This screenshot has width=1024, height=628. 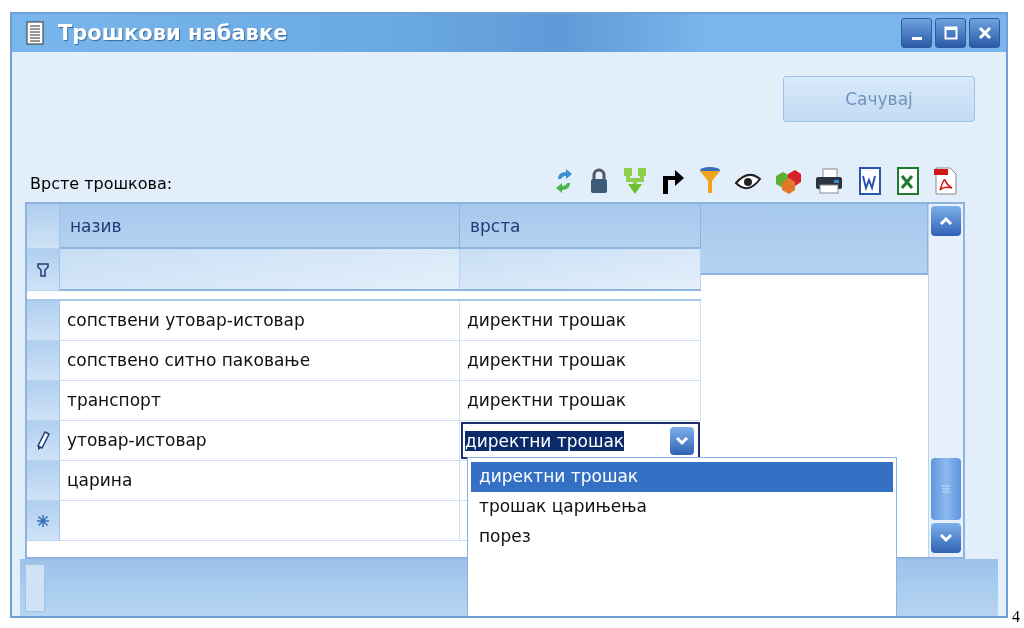 What do you see at coordinates (580, 226) in the screenshot?
I see `column-header: врста` at bounding box center [580, 226].